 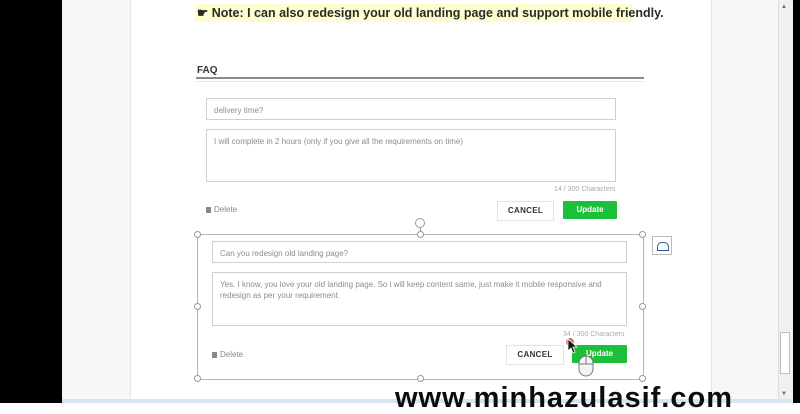 I want to click on delete-link-1: Delete, so click(x=221, y=209).